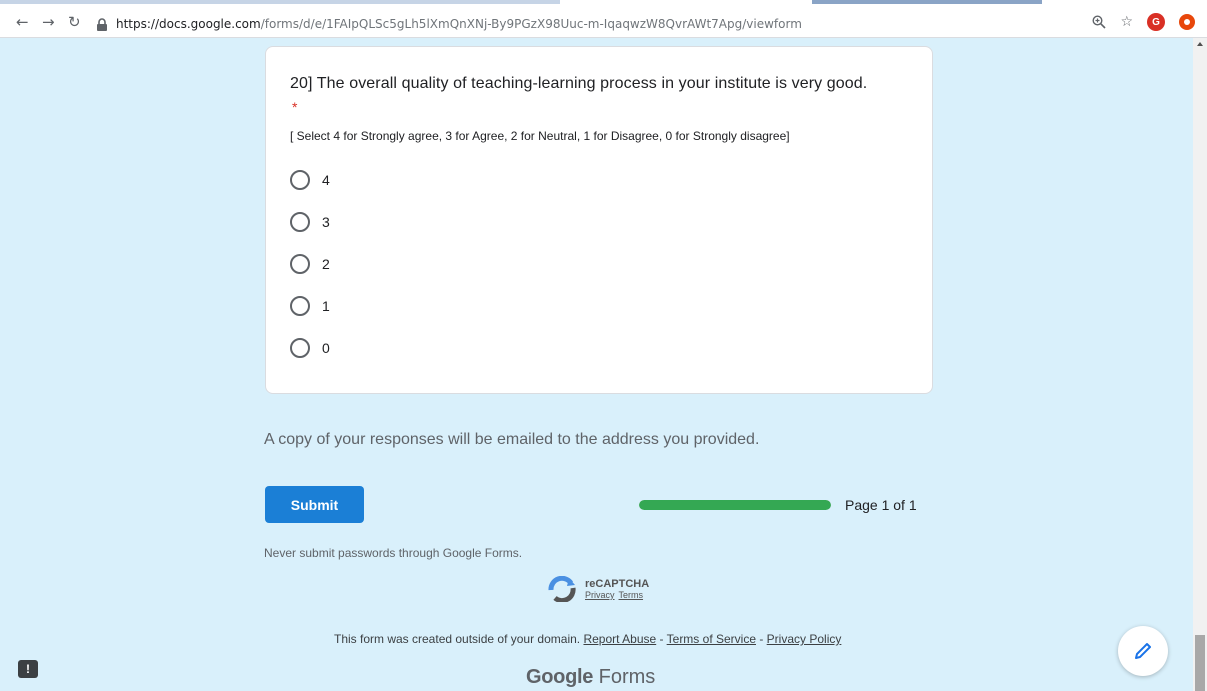 The width and height of the screenshot is (1207, 691). Describe the element at coordinates (624, 677) in the screenshot. I see `brand-forms: Forms` at that location.